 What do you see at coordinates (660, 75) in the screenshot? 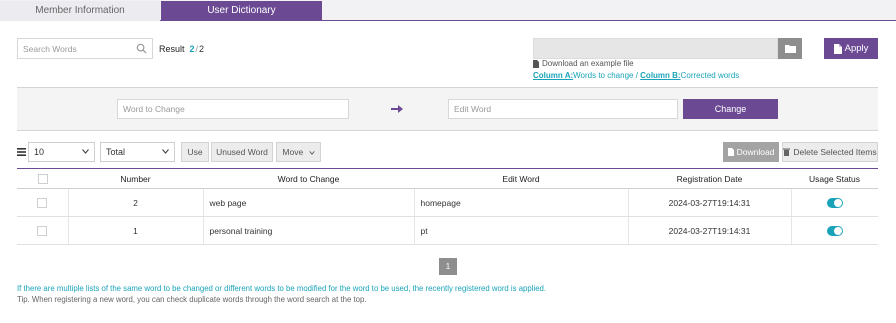
I see `column-b-label: Column B:` at bounding box center [660, 75].